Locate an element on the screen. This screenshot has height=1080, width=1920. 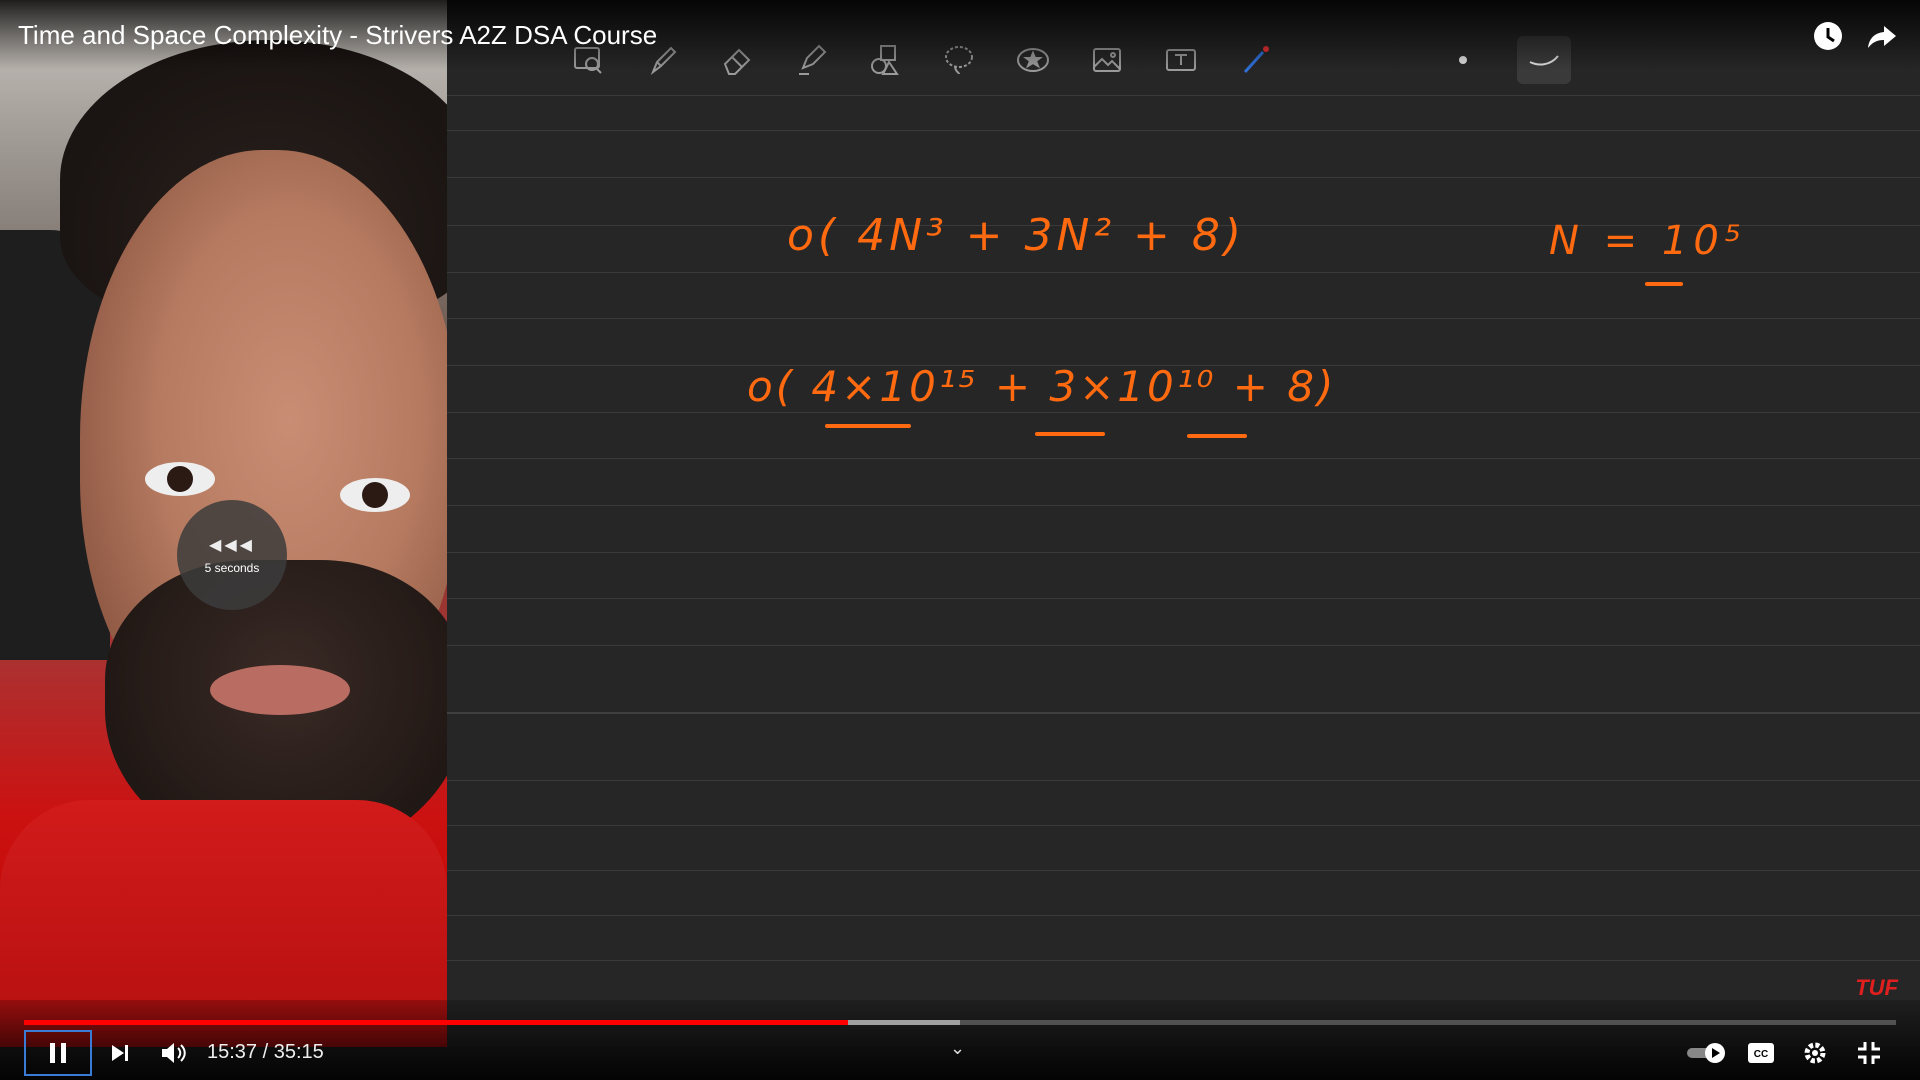
handwritten-n-value: N = 10⁵ is located at coordinates (1648, 241).